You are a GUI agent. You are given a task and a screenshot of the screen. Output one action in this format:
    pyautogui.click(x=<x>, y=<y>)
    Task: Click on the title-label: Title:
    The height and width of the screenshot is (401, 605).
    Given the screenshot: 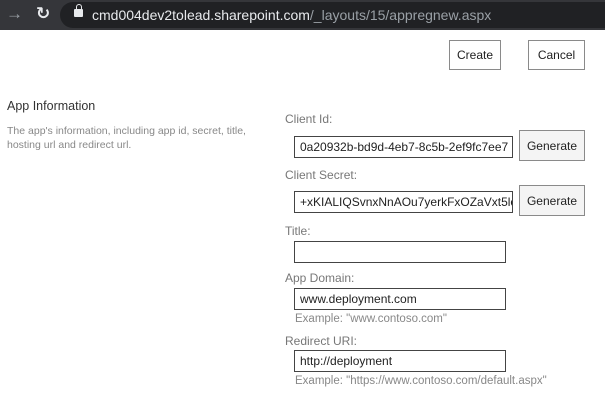 What is the action you would take?
    pyautogui.click(x=298, y=231)
    